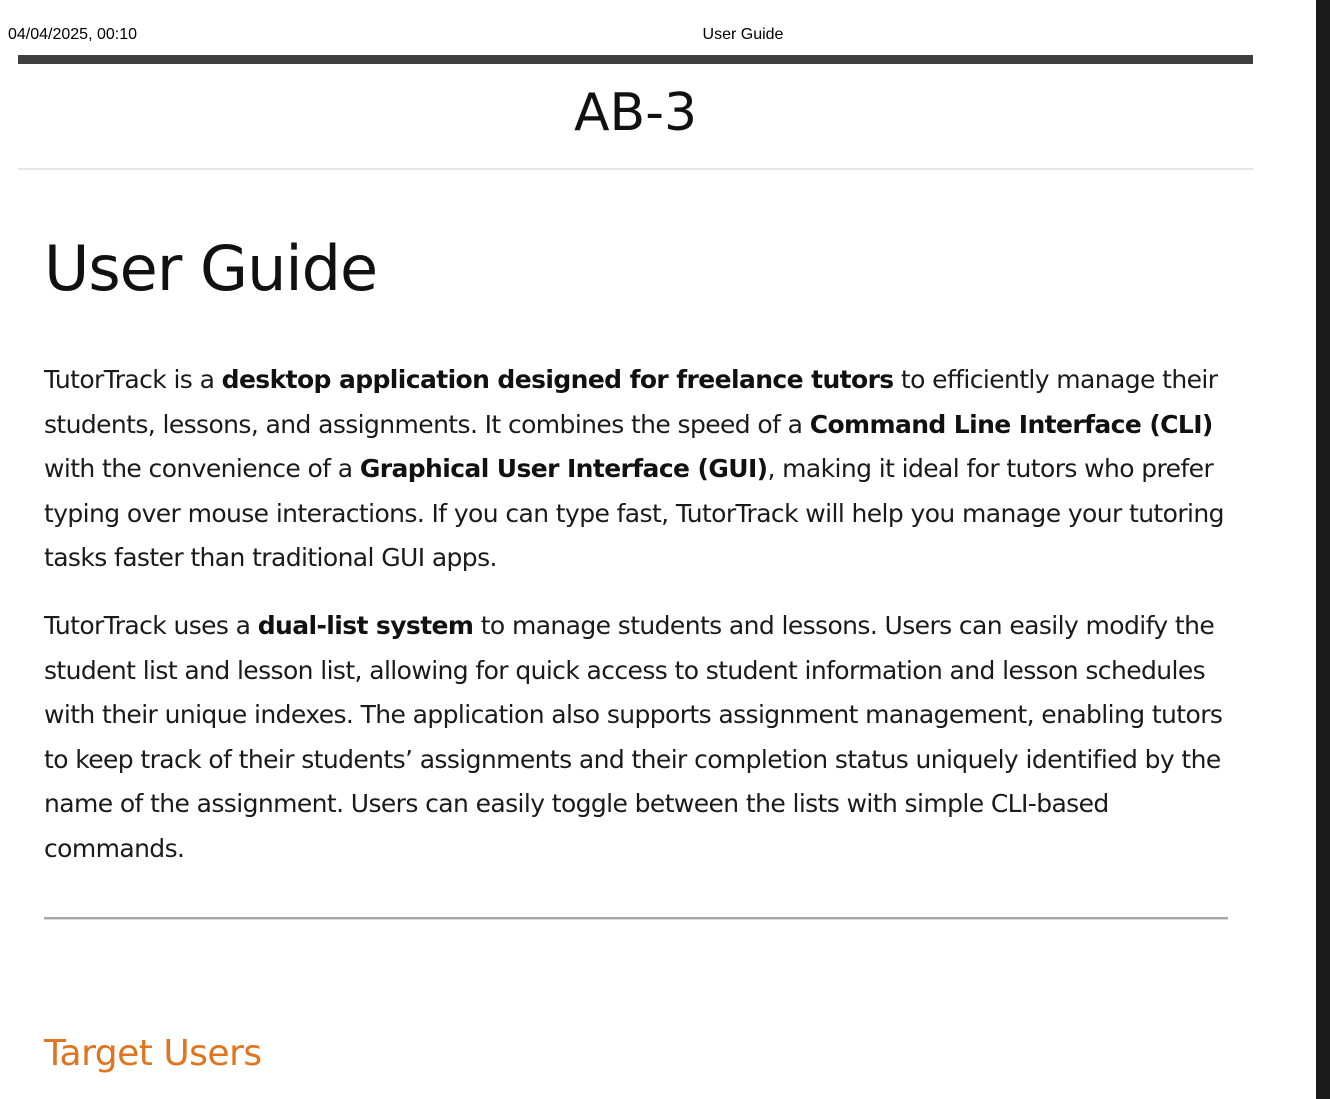 This screenshot has height=1099, width=1330. What do you see at coordinates (151, 625) in the screenshot?
I see `text-run: TutorTrack uses a` at bounding box center [151, 625].